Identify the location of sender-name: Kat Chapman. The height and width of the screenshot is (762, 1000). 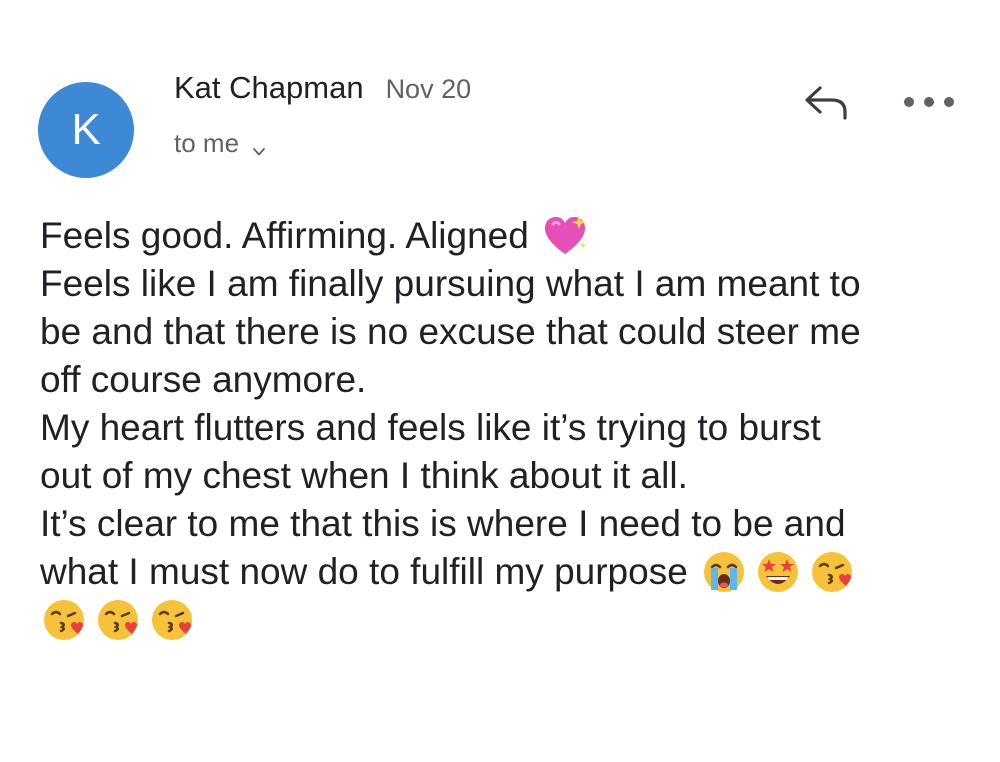
(269, 88).